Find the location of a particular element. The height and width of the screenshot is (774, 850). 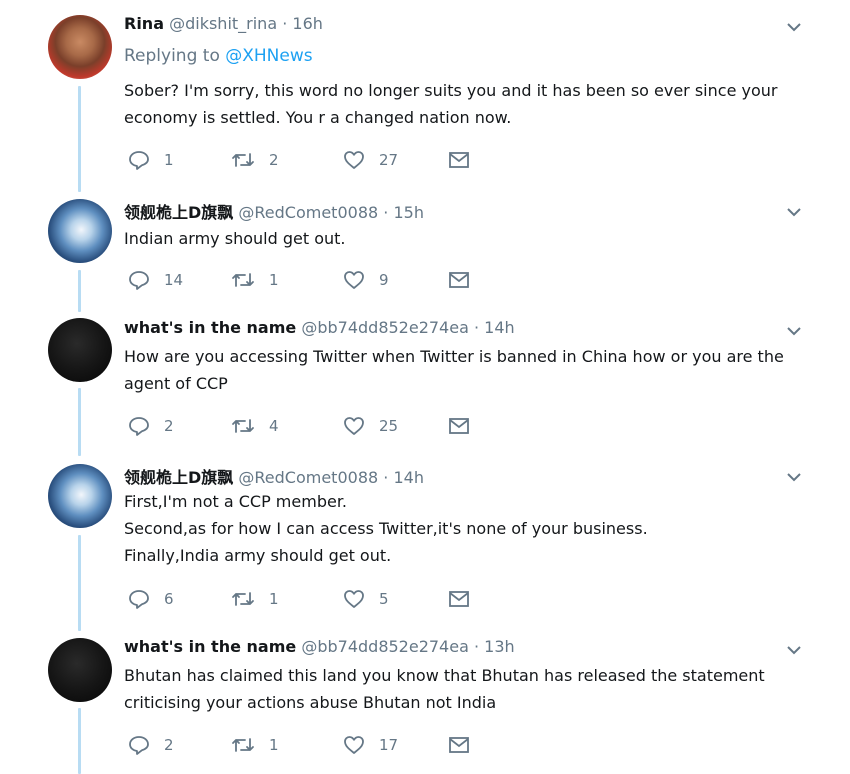

reply-button: 1 is located at coordinates (151, 160).